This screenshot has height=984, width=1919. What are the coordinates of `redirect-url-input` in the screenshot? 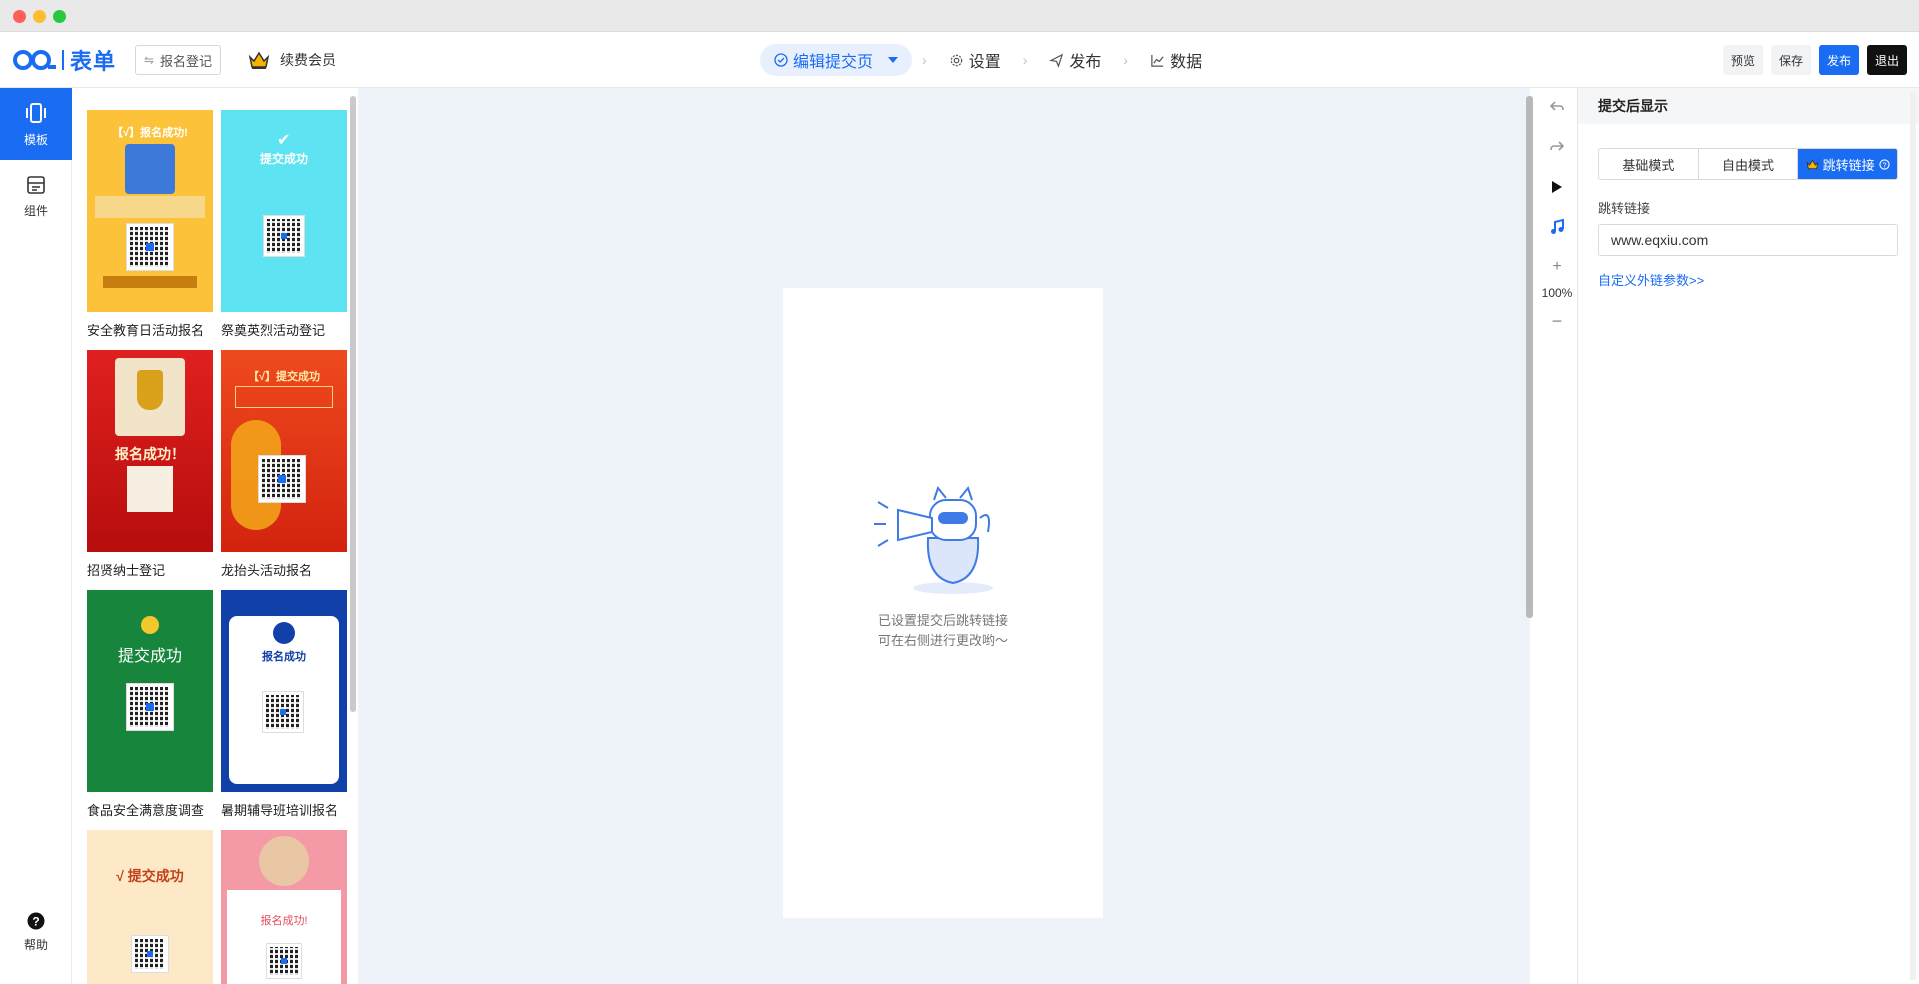 It's located at (1748, 240).